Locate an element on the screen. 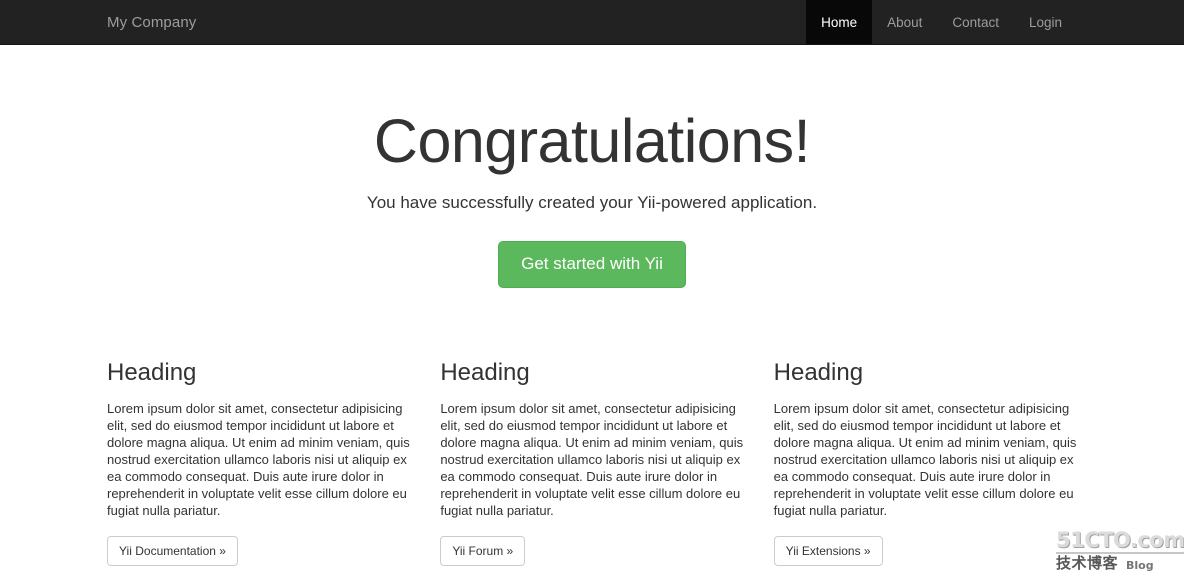  watermark-secondary-text: 技术博客 is located at coordinates (1087, 563).